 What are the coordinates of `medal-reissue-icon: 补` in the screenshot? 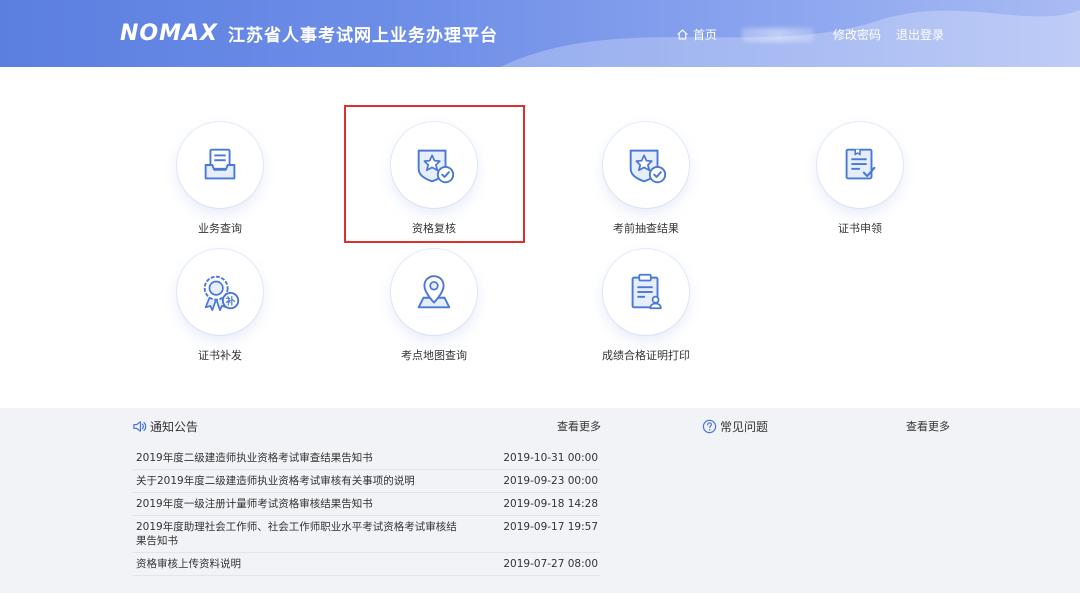 It's located at (221, 293).